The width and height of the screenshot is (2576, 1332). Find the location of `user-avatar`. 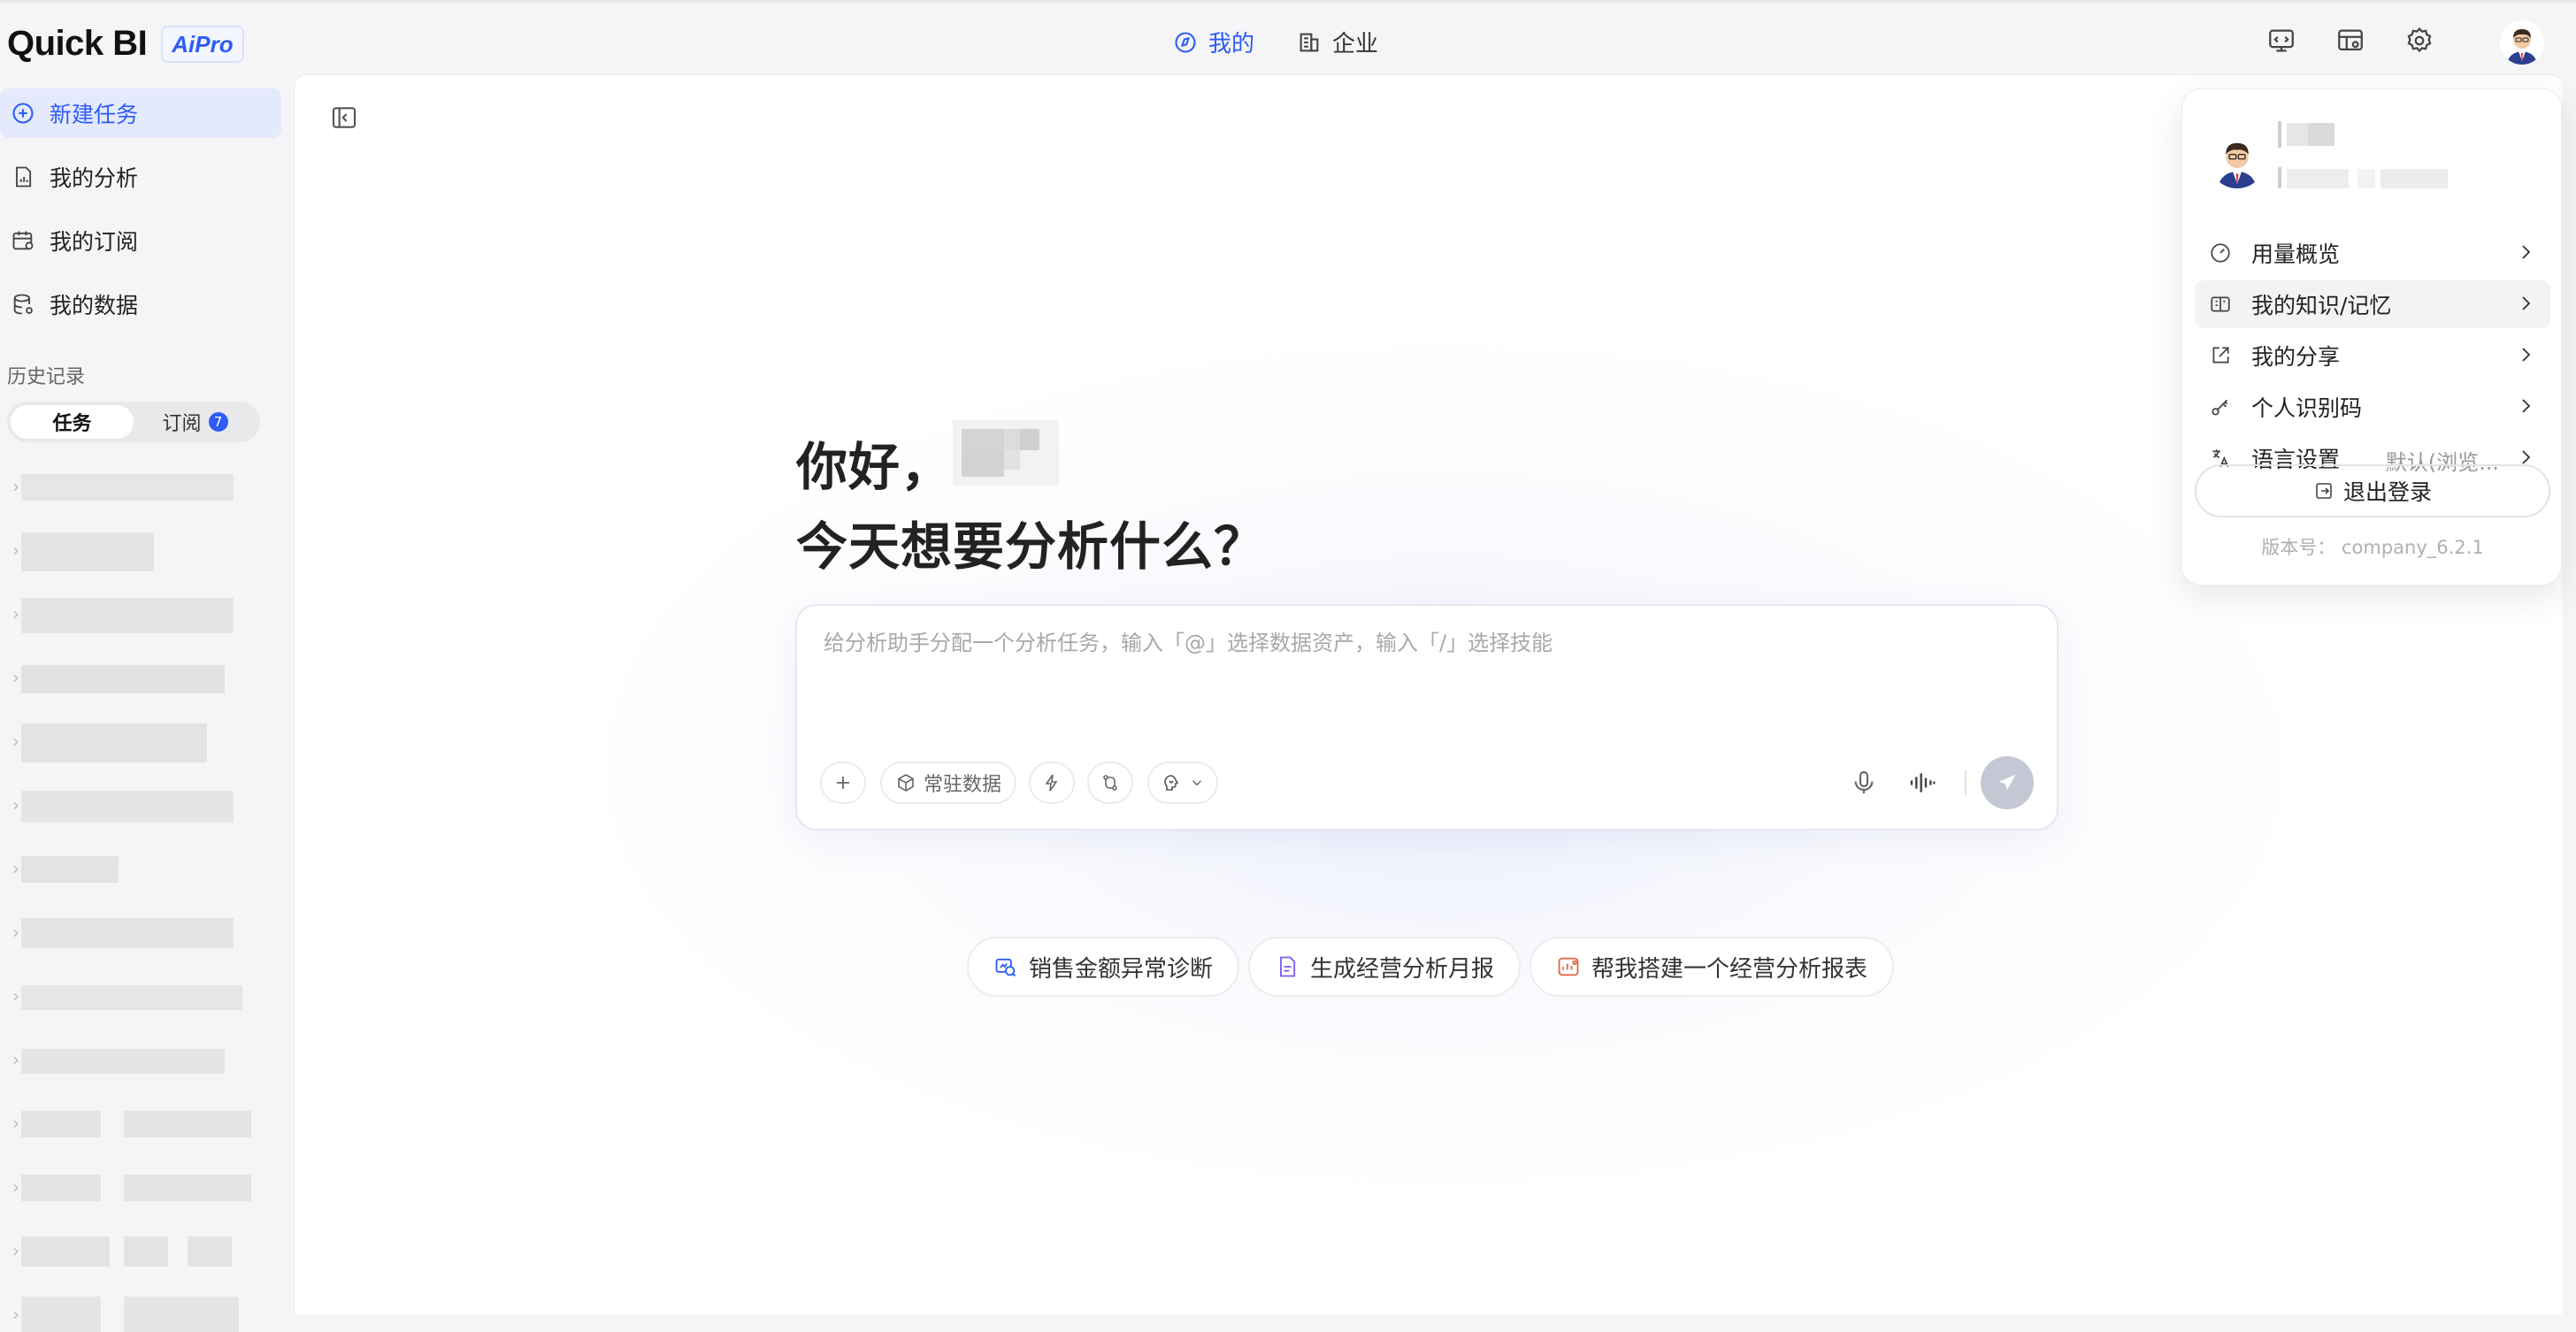

user-avatar is located at coordinates (2522, 42).